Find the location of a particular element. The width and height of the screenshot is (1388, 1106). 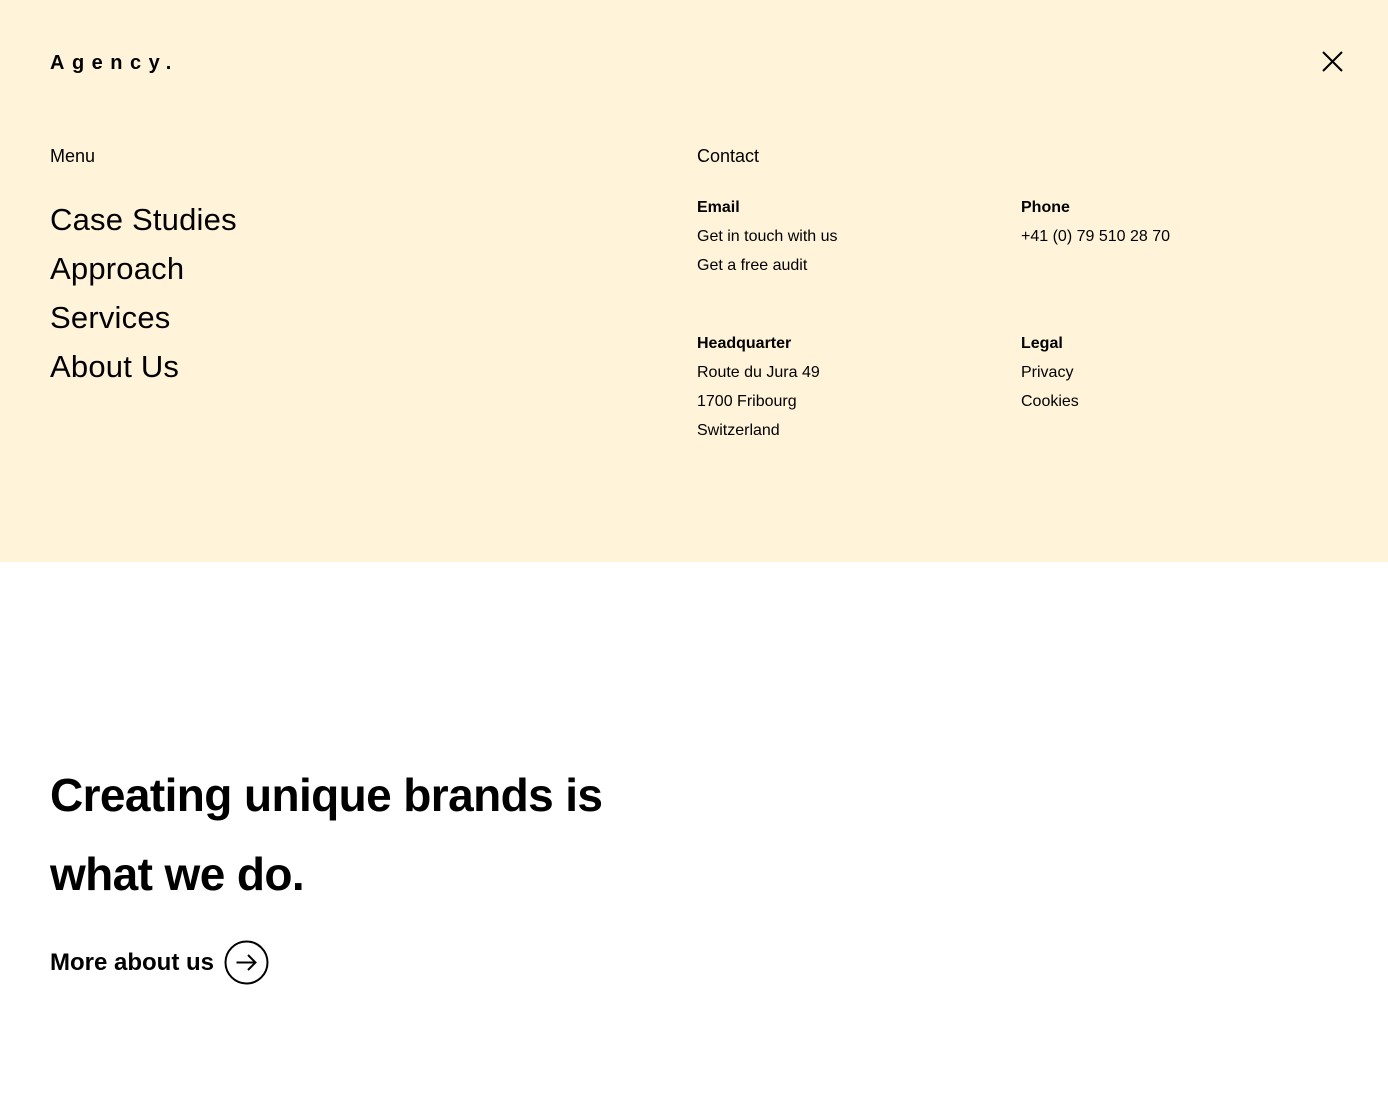

close-menu-button is located at coordinates (1332, 62).